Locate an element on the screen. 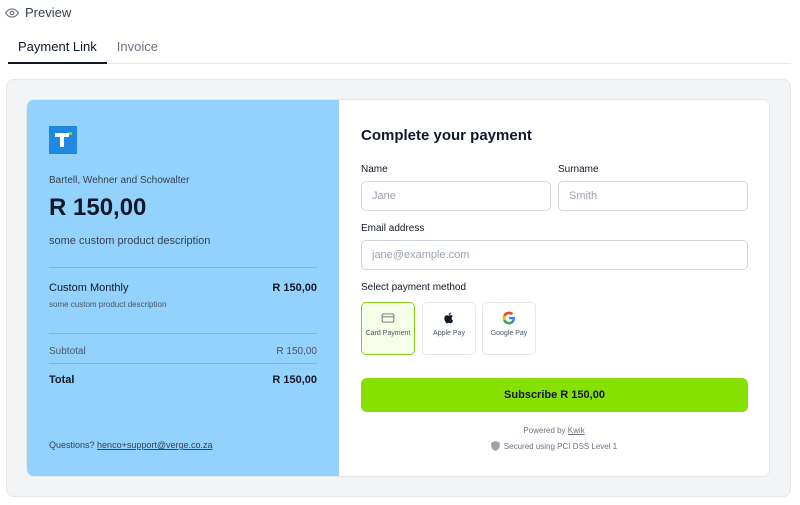 This screenshot has height=505, width=800. tab-bar: Payment Link Invoice is located at coordinates (399, 48).